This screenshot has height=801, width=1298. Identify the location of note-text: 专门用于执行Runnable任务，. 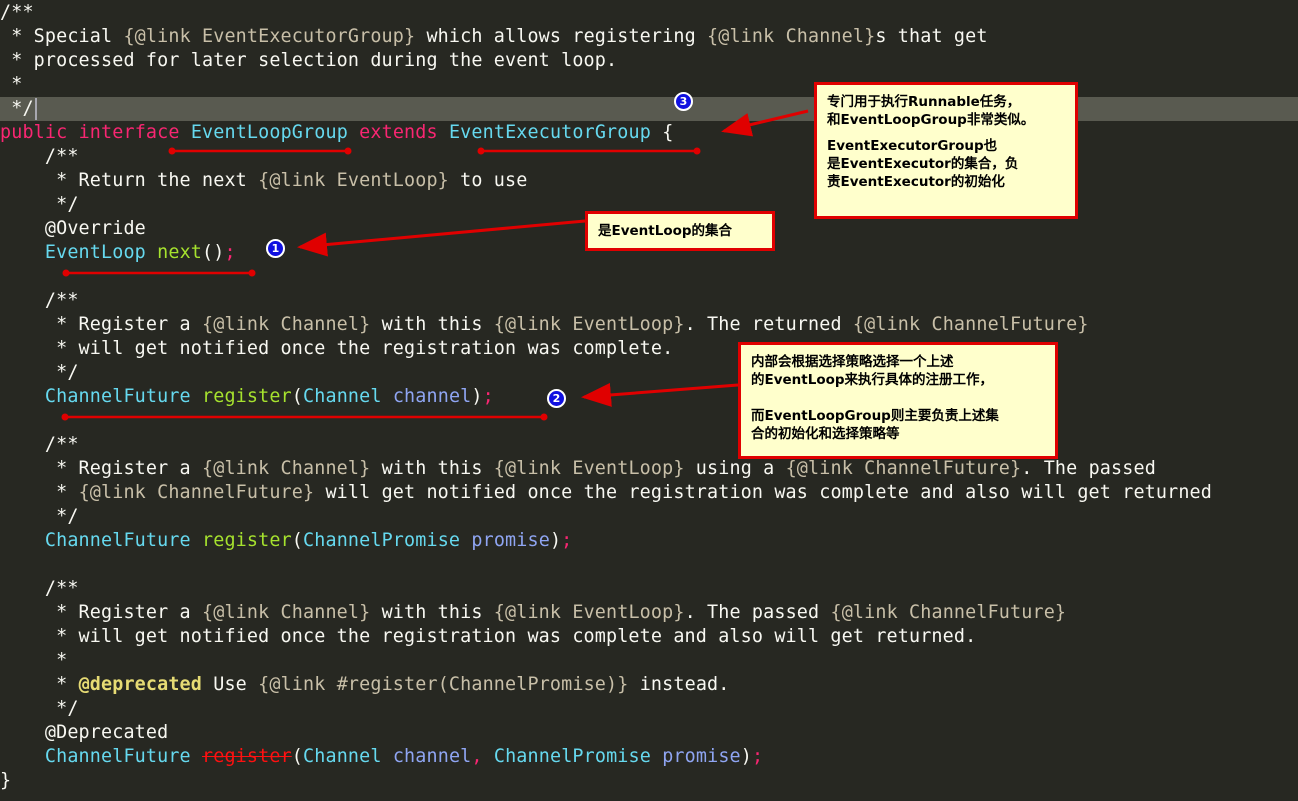
(924, 102).